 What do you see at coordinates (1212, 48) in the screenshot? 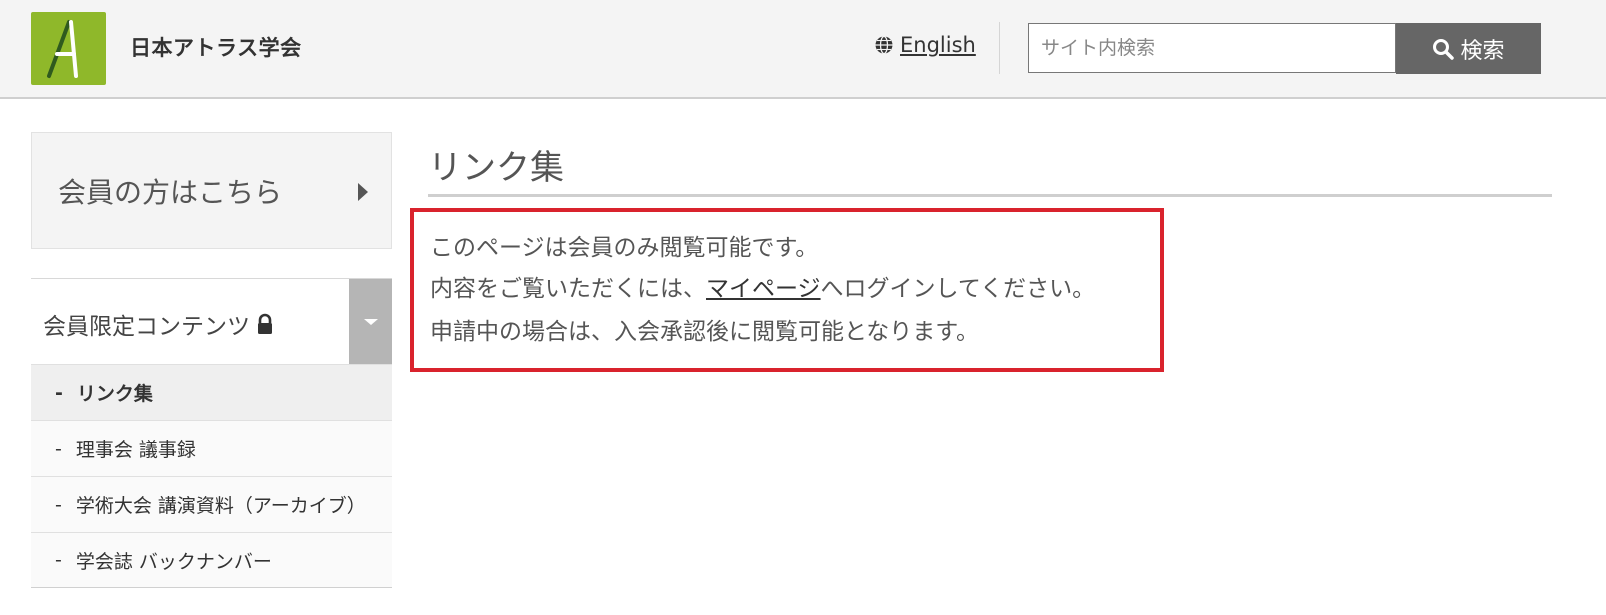
I see `site-search-input` at bounding box center [1212, 48].